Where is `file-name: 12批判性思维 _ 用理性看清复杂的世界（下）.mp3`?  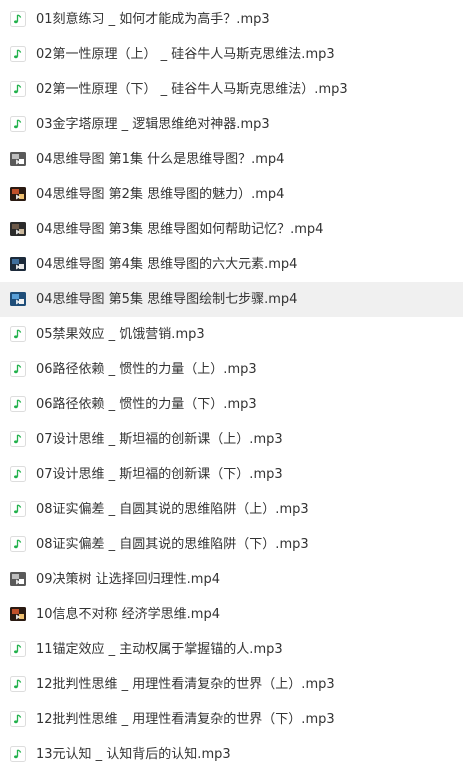 file-name: 12批判性思维 _ 用理性看清复杂的世界（下）.mp3 is located at coordinates (185, 719).